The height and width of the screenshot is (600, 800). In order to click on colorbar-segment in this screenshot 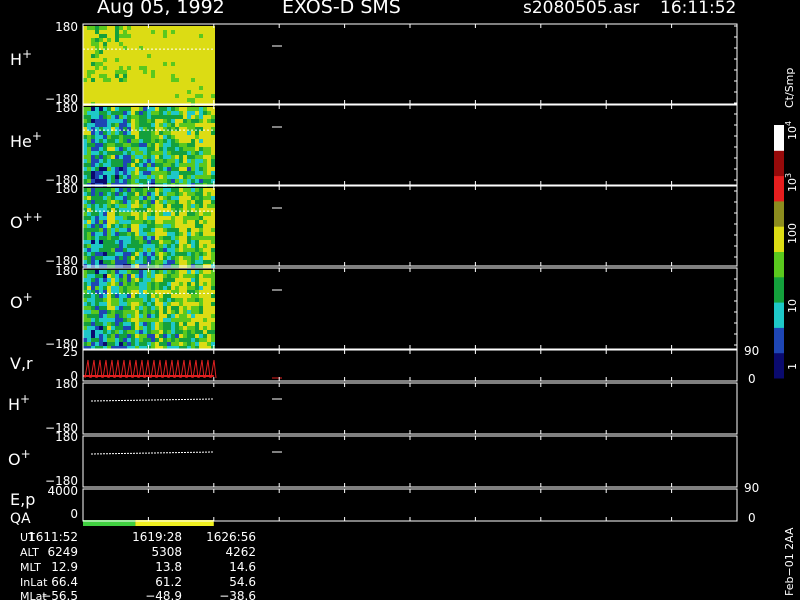, I will do `click(779, 213)`.